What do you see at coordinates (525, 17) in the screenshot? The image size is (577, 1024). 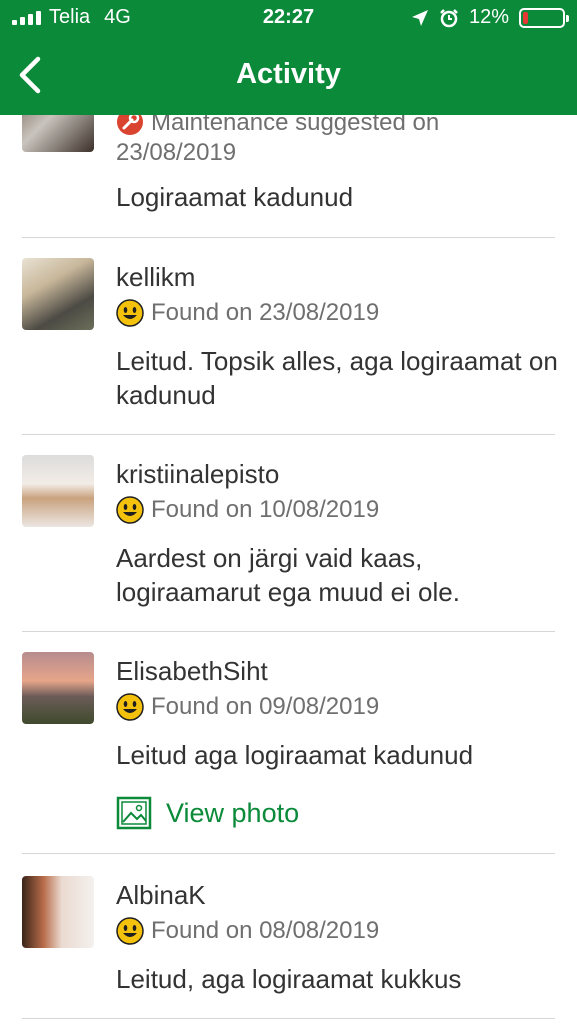 I see `battery-level-fill` at bounding box center [525, 17].